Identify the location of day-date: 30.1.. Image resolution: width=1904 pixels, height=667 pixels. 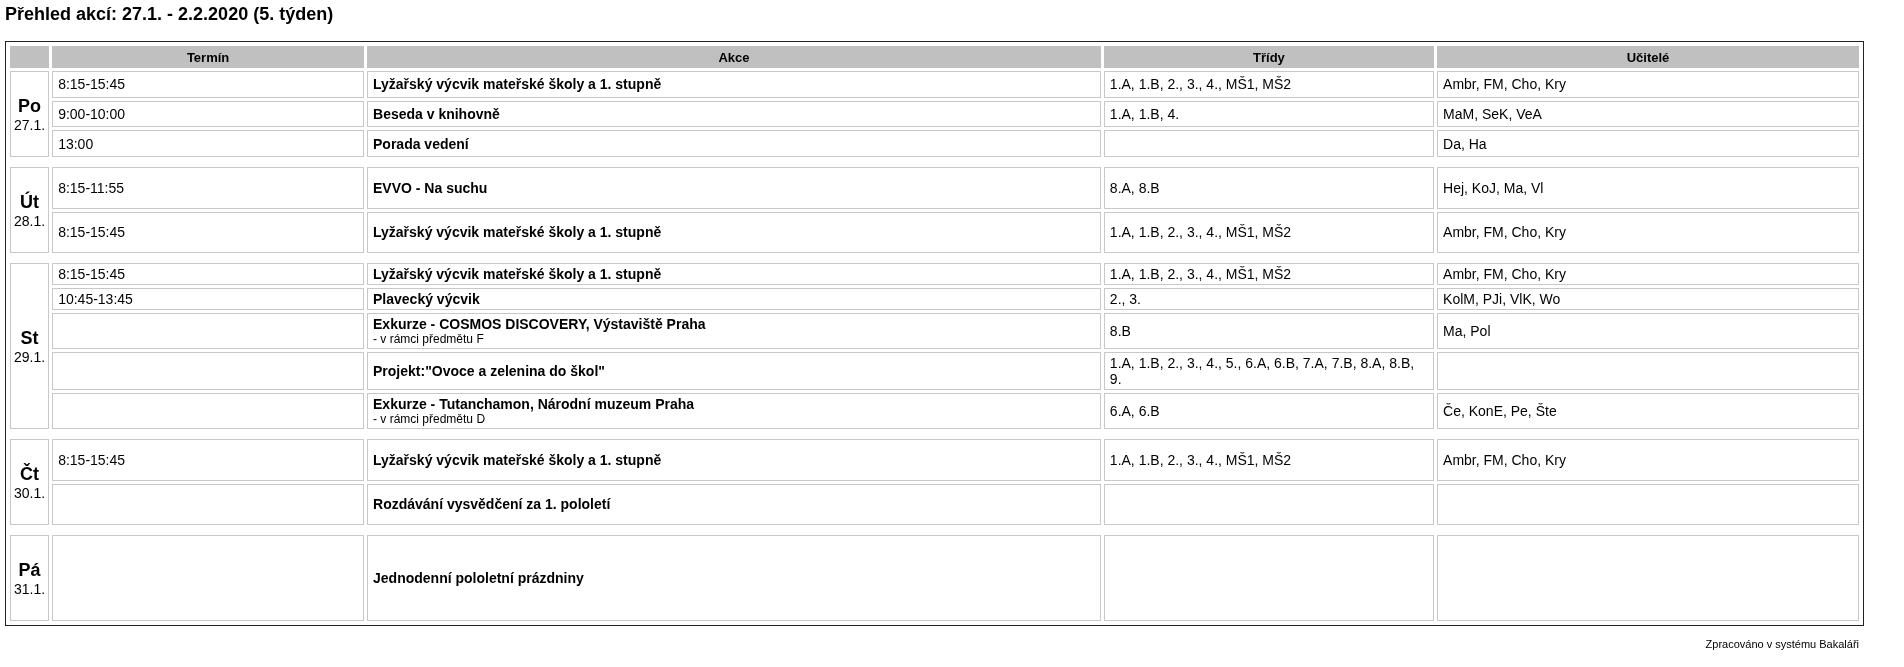
(30, 492).